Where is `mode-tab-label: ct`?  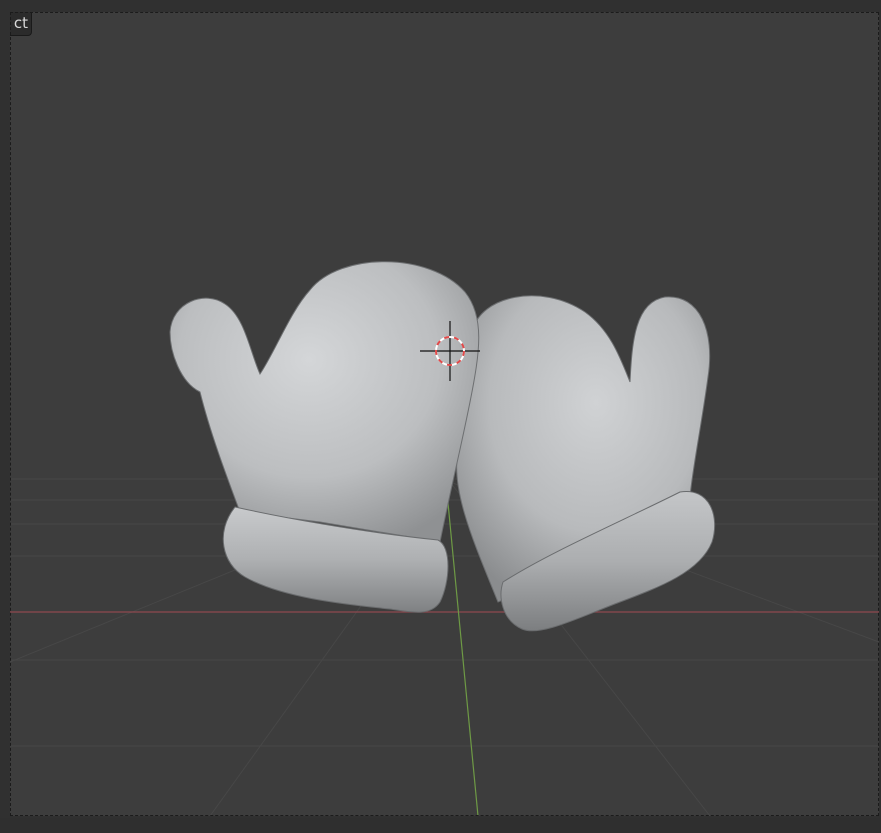
mode-tab-label: ct is located at coordinates (21, 24).